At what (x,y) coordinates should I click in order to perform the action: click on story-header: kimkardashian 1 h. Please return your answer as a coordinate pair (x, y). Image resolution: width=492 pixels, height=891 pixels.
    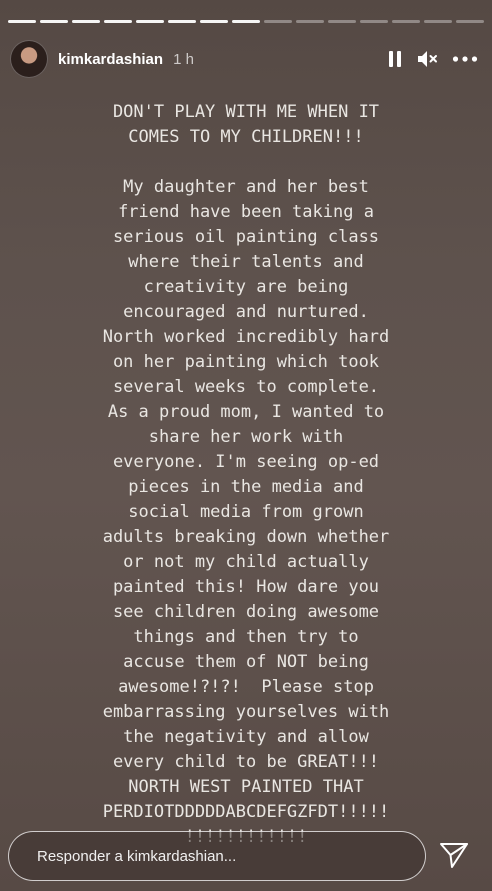
    Looking at the image, I should click on (246, 59).